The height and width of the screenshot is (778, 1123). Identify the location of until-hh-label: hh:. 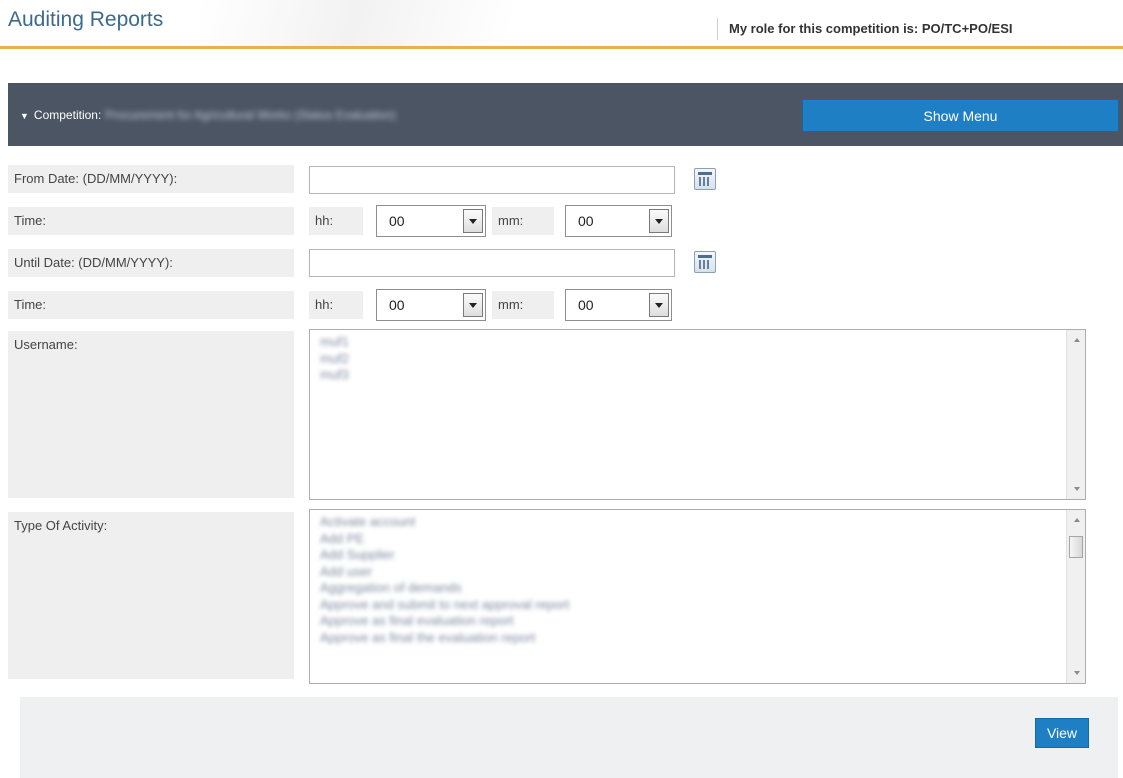
(336, 305).